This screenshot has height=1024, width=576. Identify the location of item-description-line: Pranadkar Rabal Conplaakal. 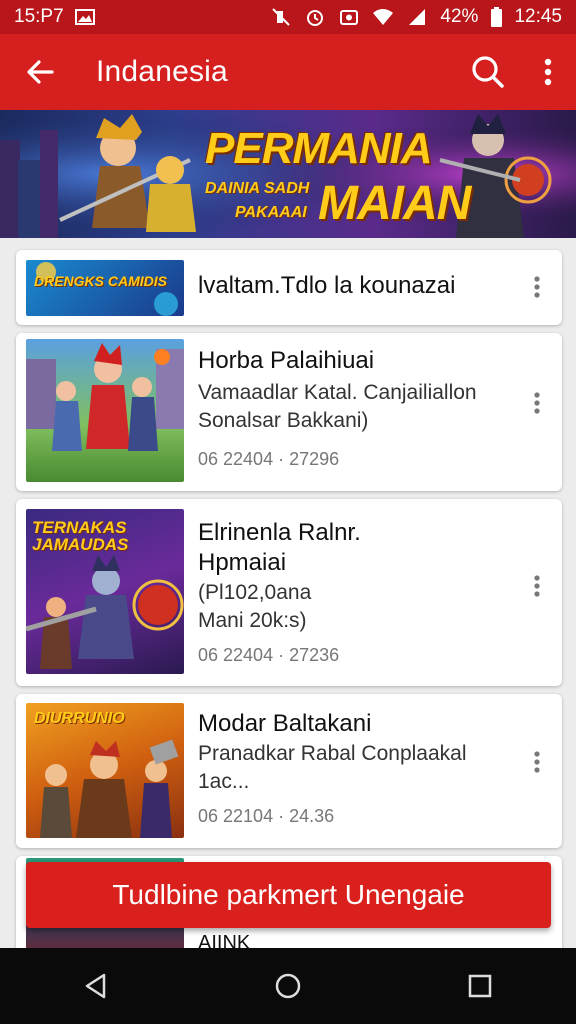
(332, 753).